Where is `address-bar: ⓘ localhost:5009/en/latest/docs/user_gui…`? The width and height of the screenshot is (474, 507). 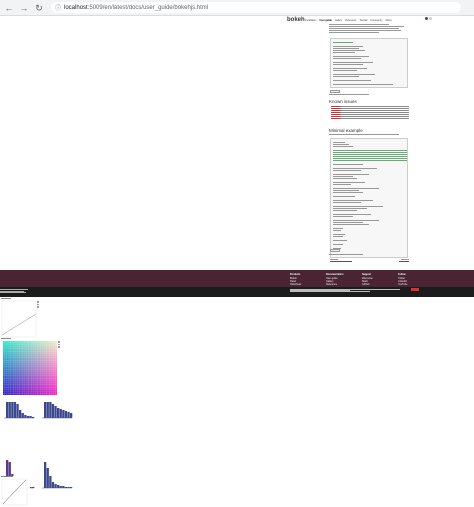 address-bar: ⓘ localhost:5009/en/latest/docs/user_gui… is located at coordinates (256, 7).